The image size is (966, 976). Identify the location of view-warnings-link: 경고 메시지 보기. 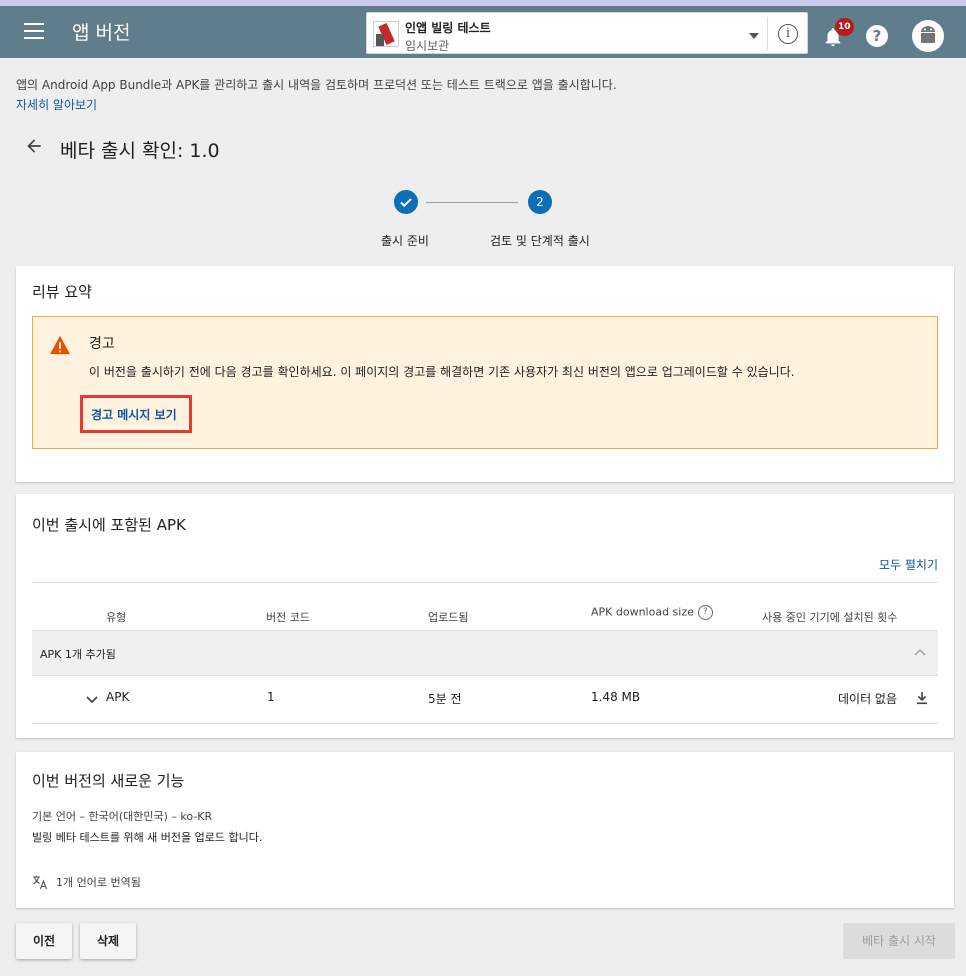
(134, 414).